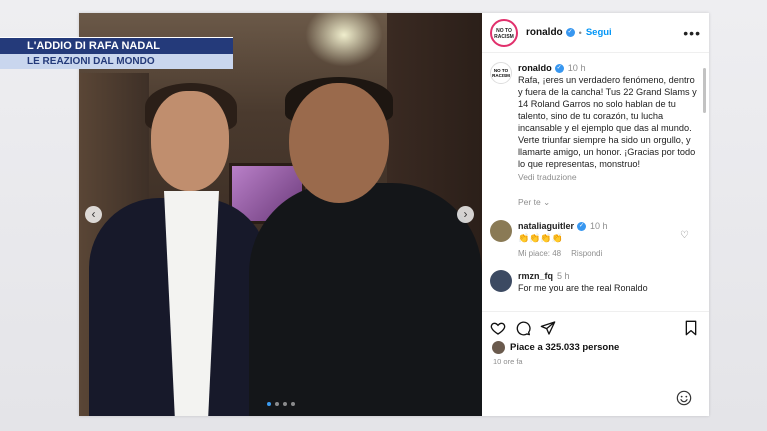 The width and height of the screenshot is (767, 431). Describe the element at coordinates (116, 45) in the screenshot. I see `ticker-headline: L'ADDIO DI RAFA NADAL` at that location.